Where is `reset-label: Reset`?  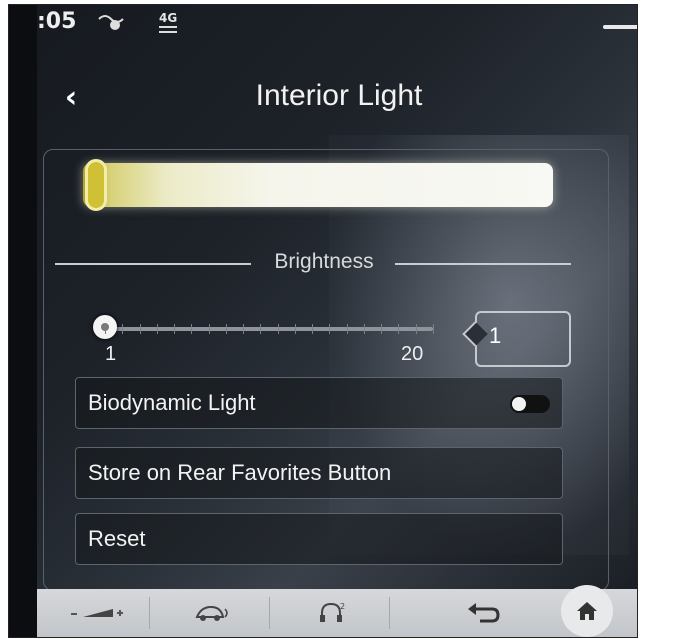 reset-label: Reset is located at coordinates (117, 538).